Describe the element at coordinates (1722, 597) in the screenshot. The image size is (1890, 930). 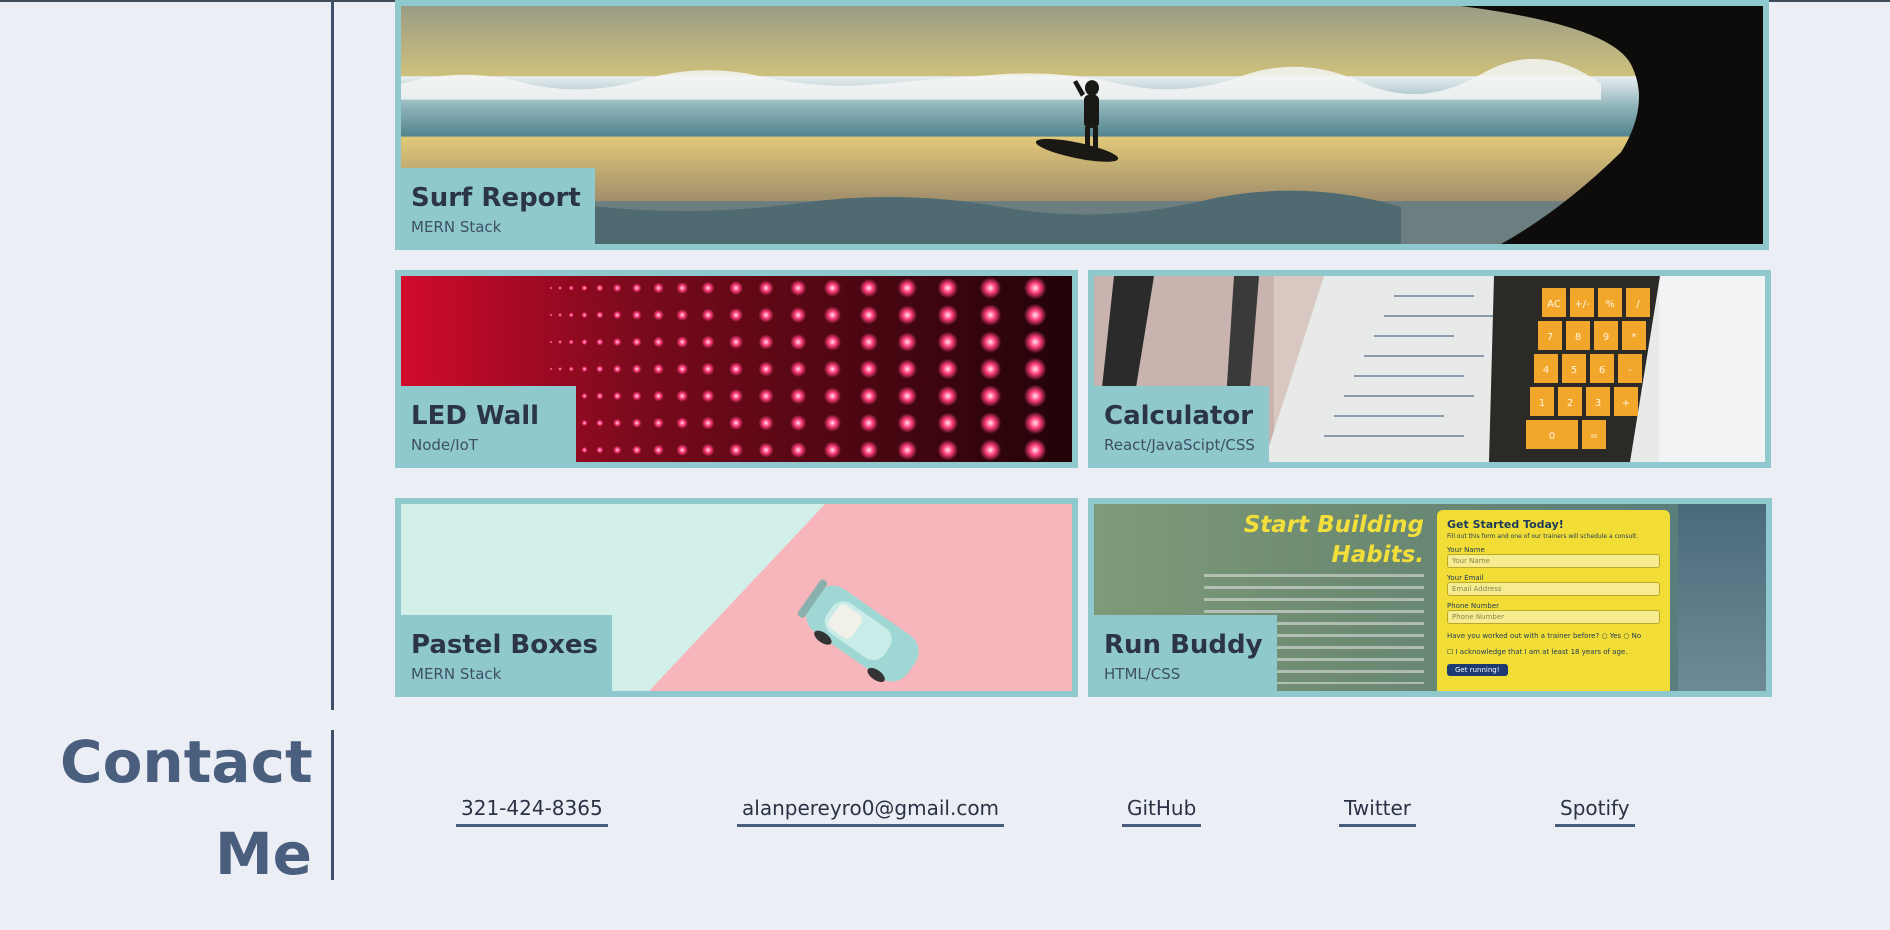
I see `run-buddy-runner-photo` at that location.